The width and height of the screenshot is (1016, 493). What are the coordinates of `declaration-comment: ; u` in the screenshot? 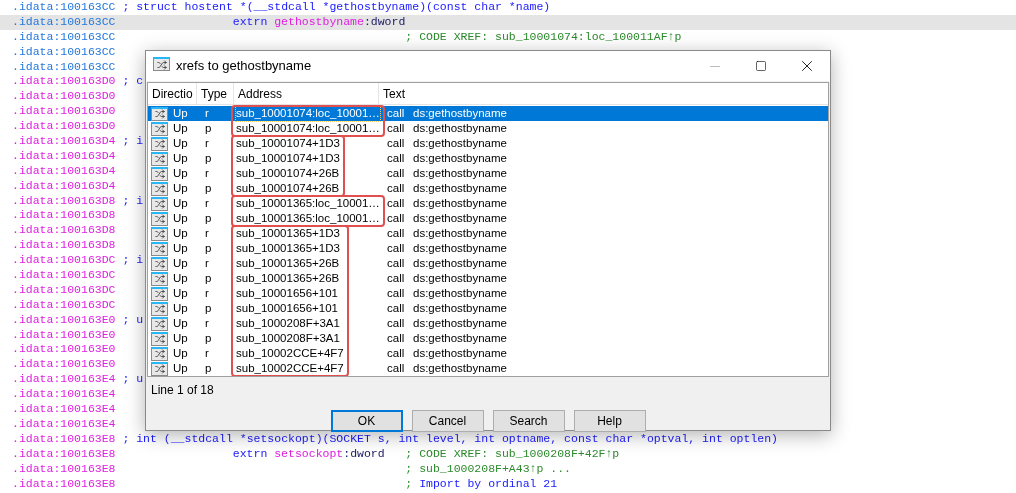 It's located at (133, 380).